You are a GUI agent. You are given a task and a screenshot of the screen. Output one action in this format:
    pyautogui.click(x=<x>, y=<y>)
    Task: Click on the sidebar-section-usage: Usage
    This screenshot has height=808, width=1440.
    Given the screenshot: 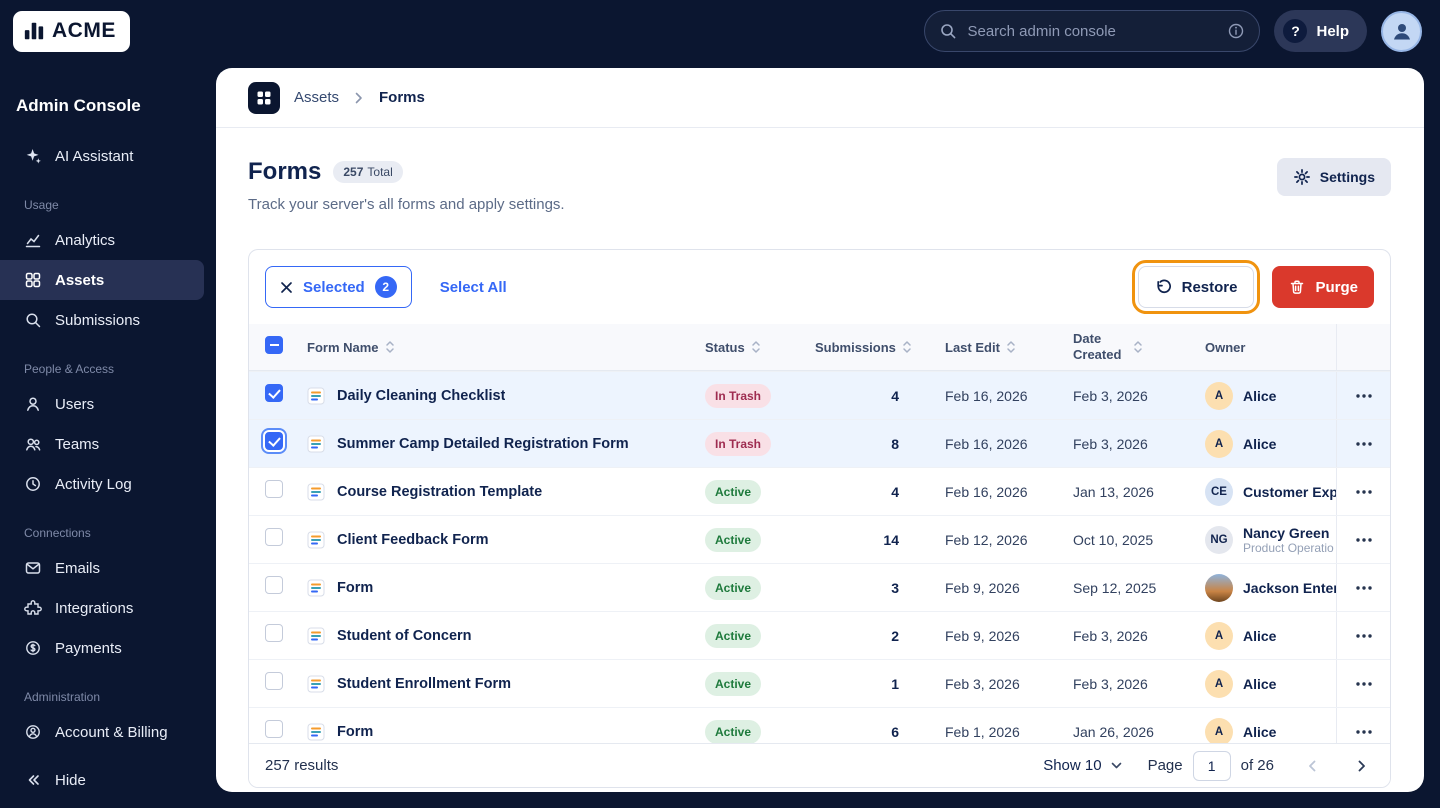 What is the action you would take?
    pyautogui.click(x=41, y=205)
    